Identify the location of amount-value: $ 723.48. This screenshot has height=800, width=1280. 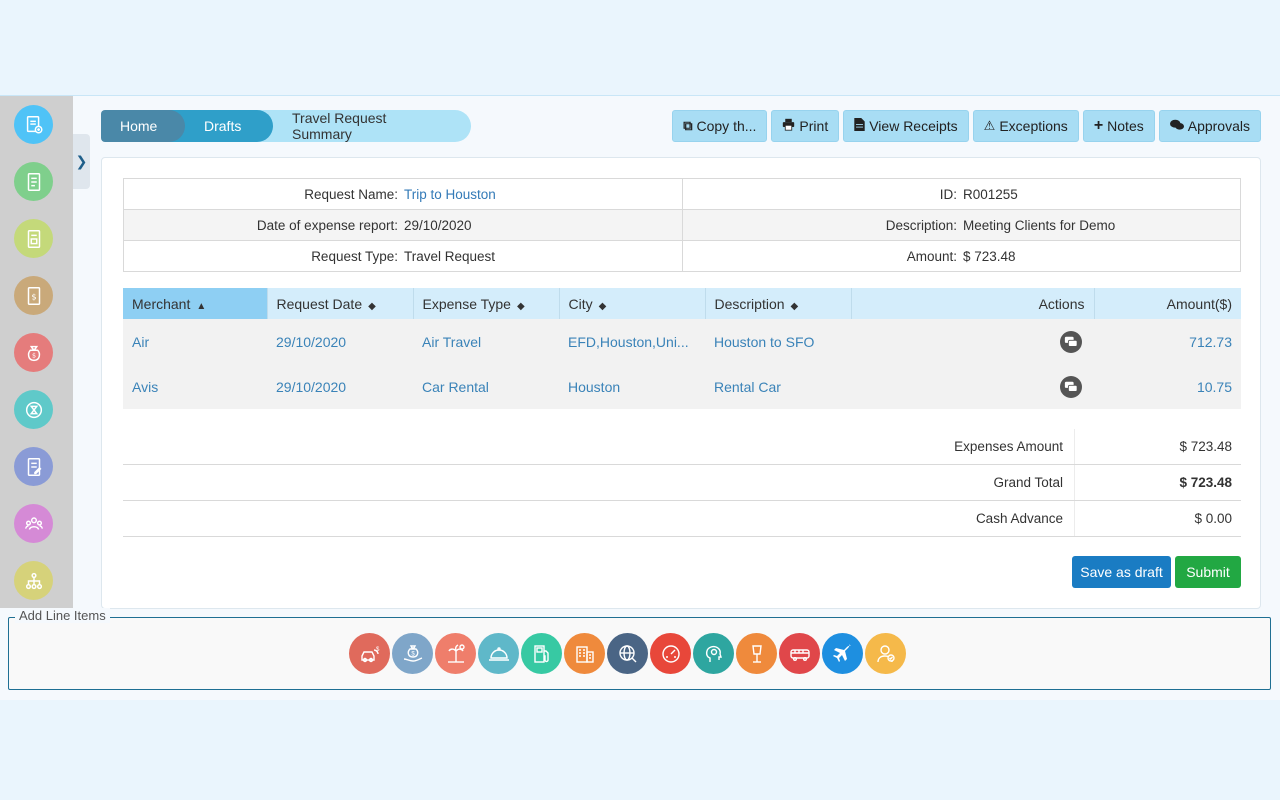
(989, 256).